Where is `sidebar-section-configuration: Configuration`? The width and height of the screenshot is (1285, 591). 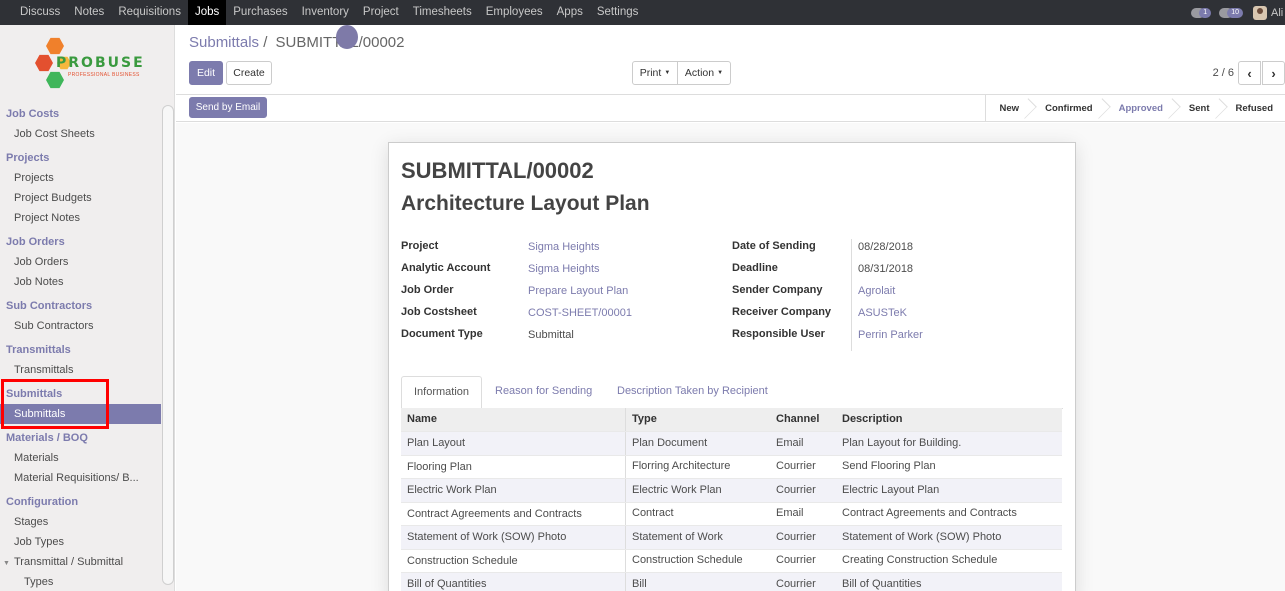
sidebar-section-configuration: Configuration is located at coordinates (42, 502).